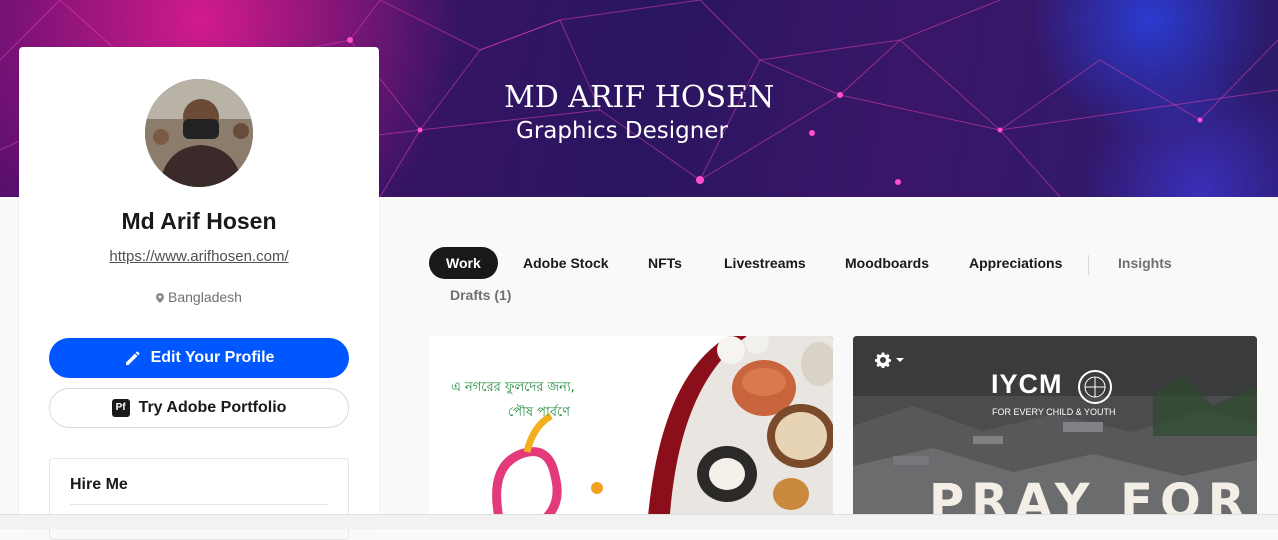  Describe the element at coordinates (887, 263) in the screenshot. I see `tab-moodboards: Moodboards` at that location.